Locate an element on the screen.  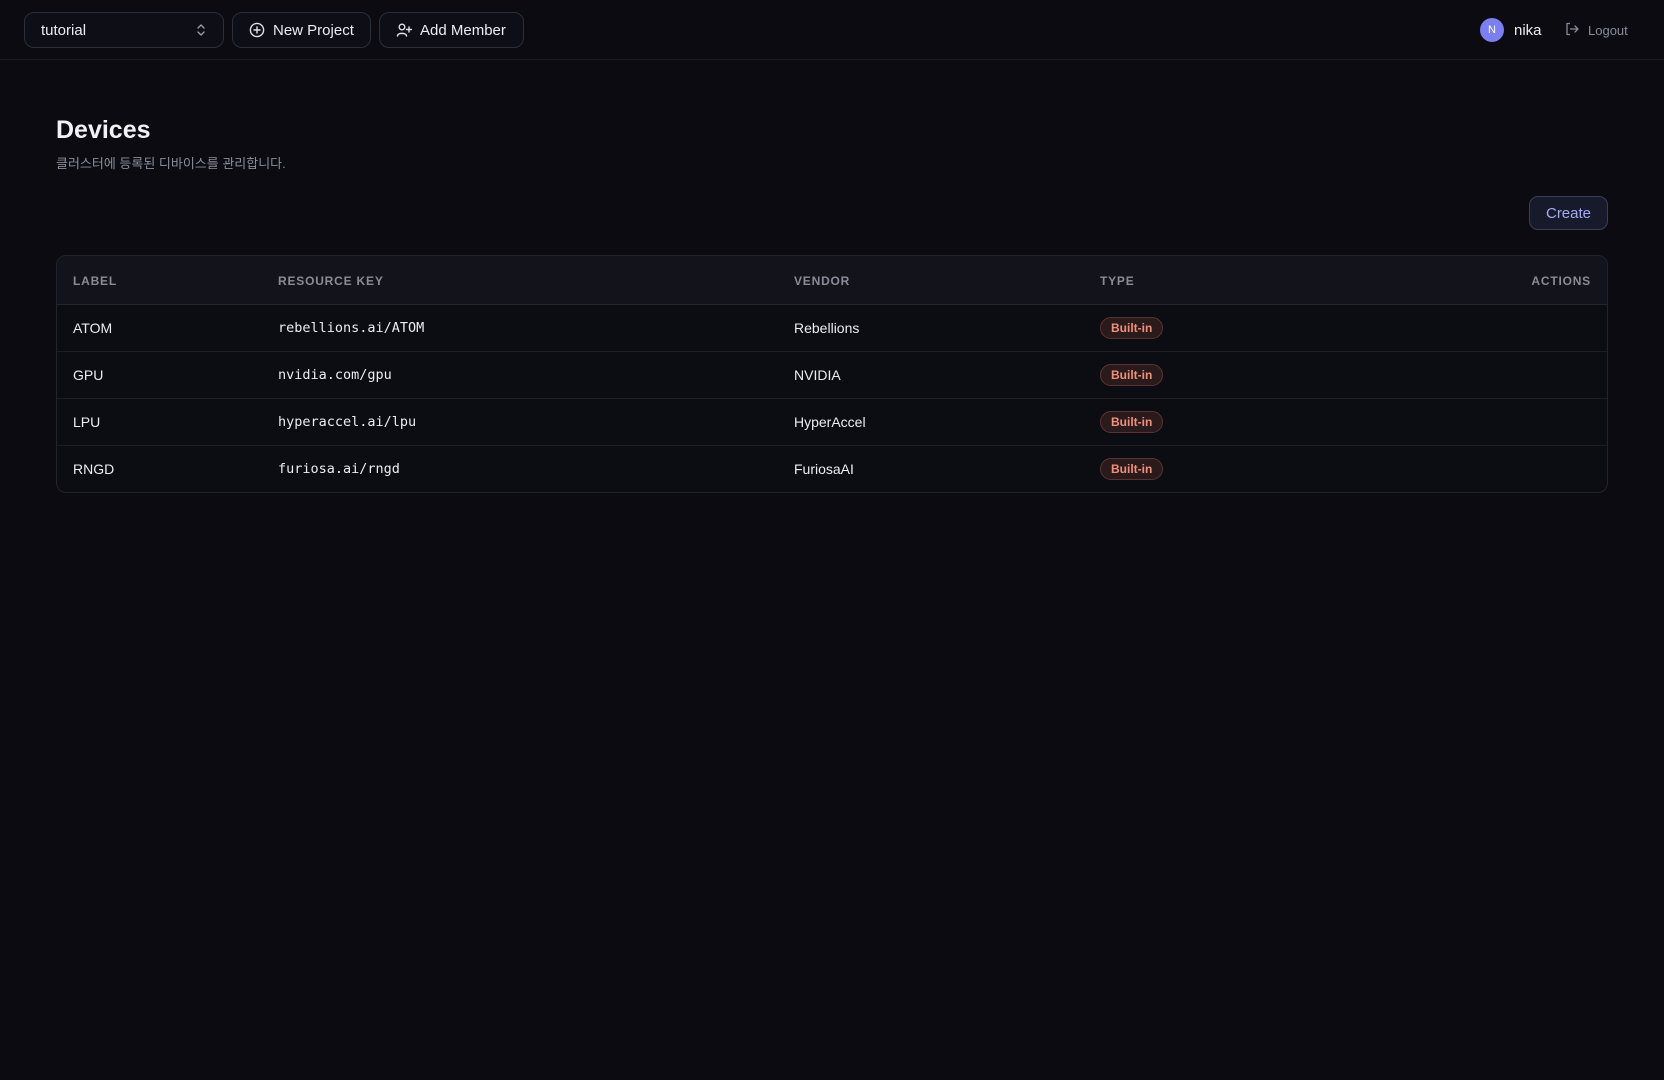
table-header: LABEL RESOURCE KEY VENDOR TYPE ACTIONS is located at coordinates (832, 280).